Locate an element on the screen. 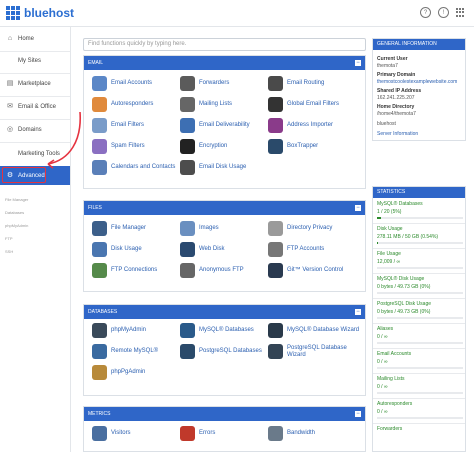 Image resolution: width=474 pixels, height=452 pixels. app-label: Images is located at coordinates (209, 228).